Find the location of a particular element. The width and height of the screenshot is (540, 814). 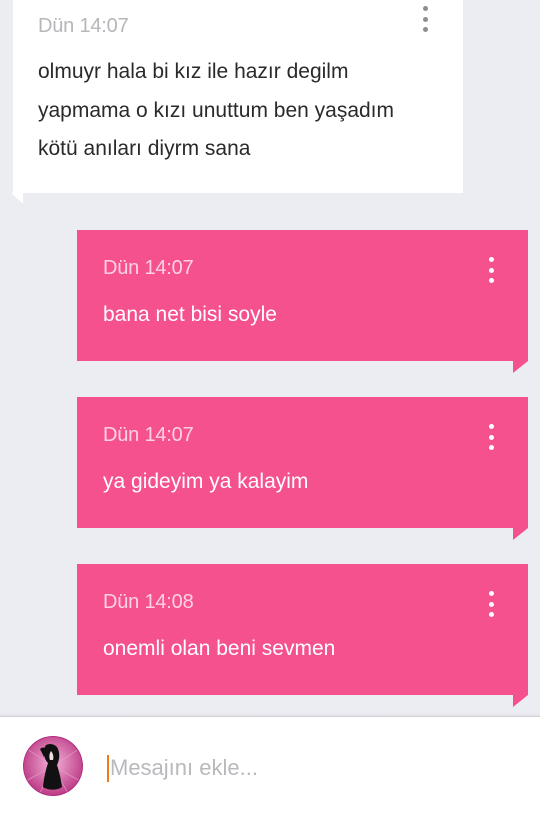

text-caret is located at coordinates (108, 768).